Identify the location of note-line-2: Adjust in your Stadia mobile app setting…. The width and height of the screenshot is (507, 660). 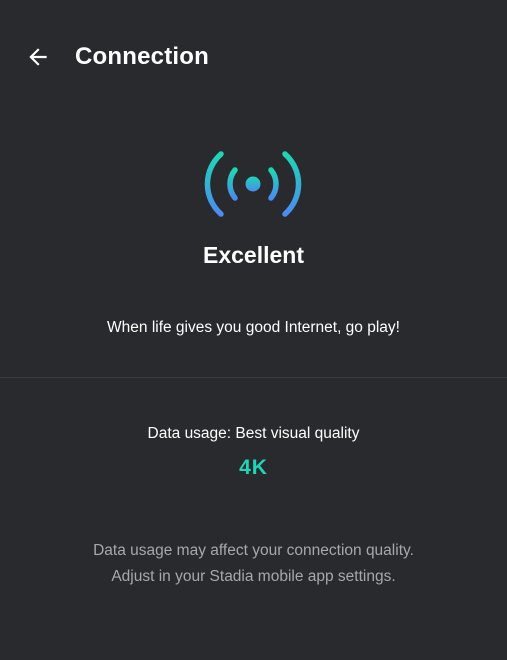
(253, 576).